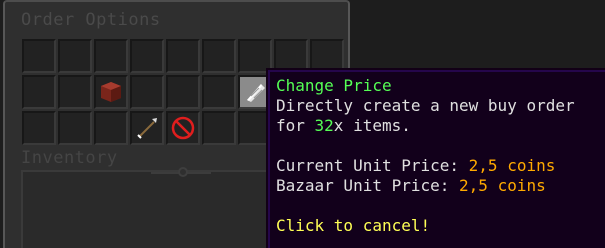  What do you see at coordinates (368, 185) in the screenshot?
I see `bazaar-price-label: Bazaar Unit Price:` at bounding box center [368, 185].